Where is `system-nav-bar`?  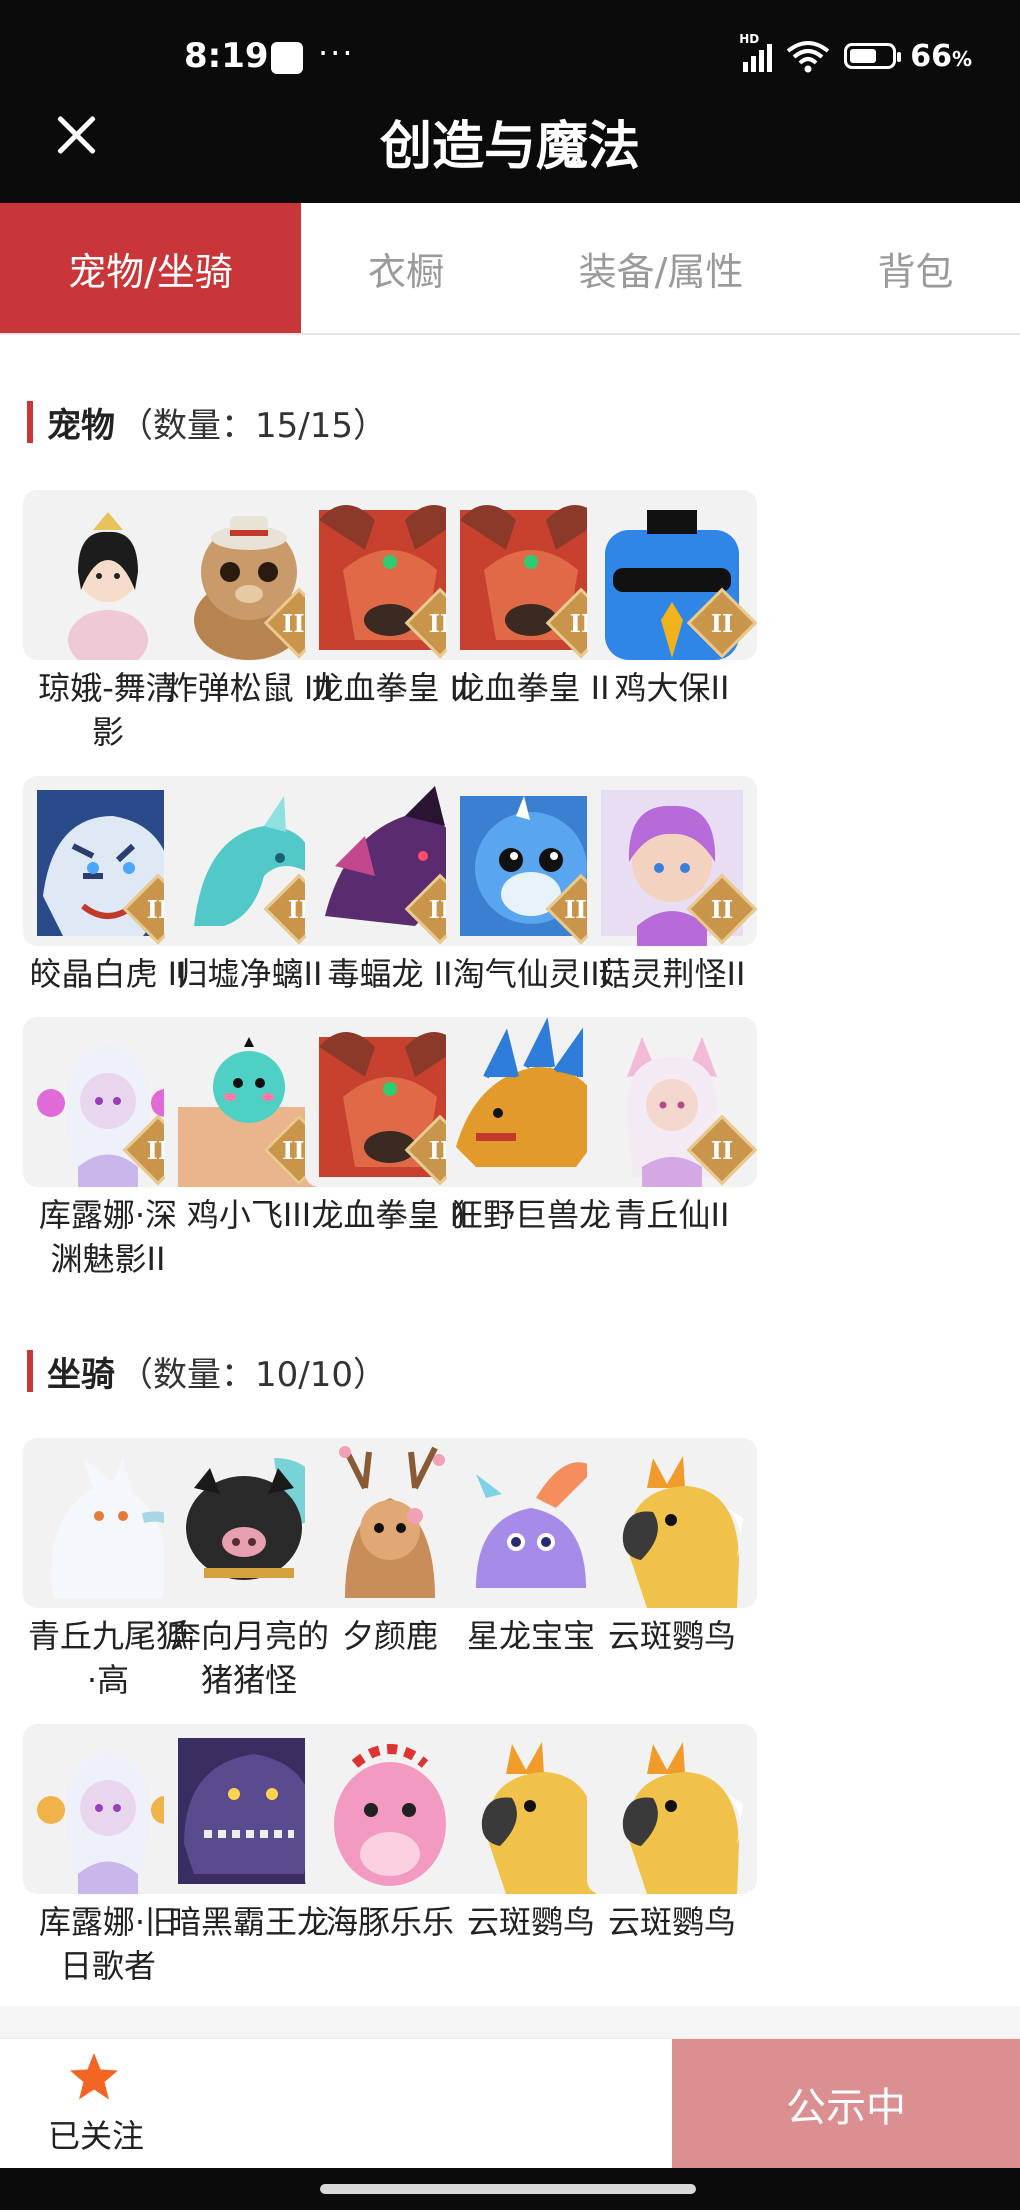
system-nav-bar is located at coordinates (510, 2189).